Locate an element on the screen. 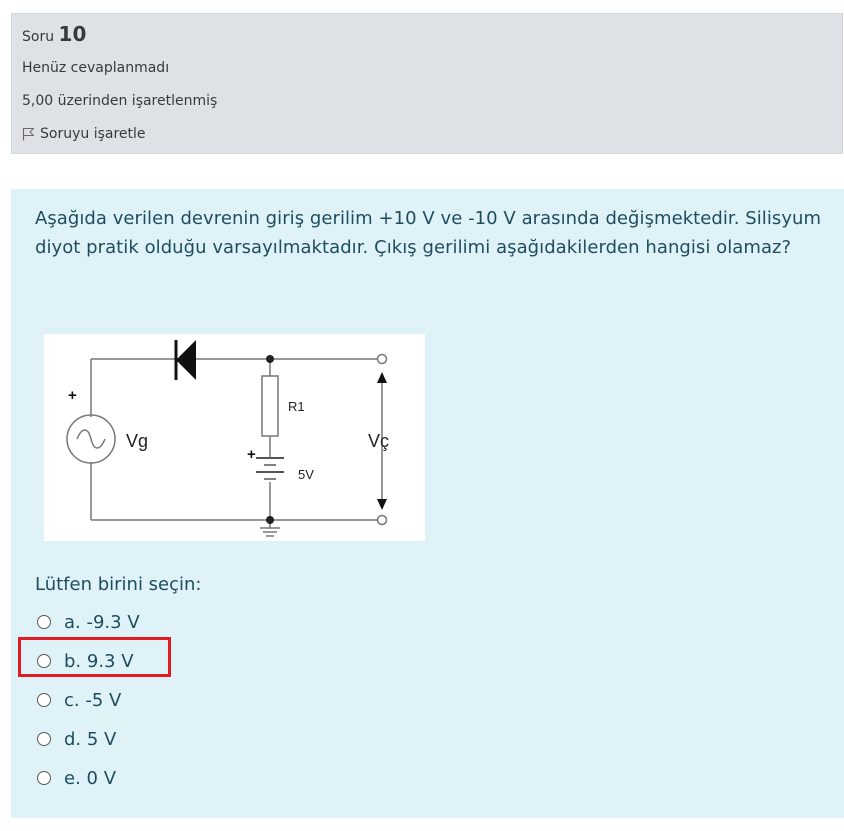 This screenshot has height=831, width=844. highlight-box is located at coordinates (94, 657).